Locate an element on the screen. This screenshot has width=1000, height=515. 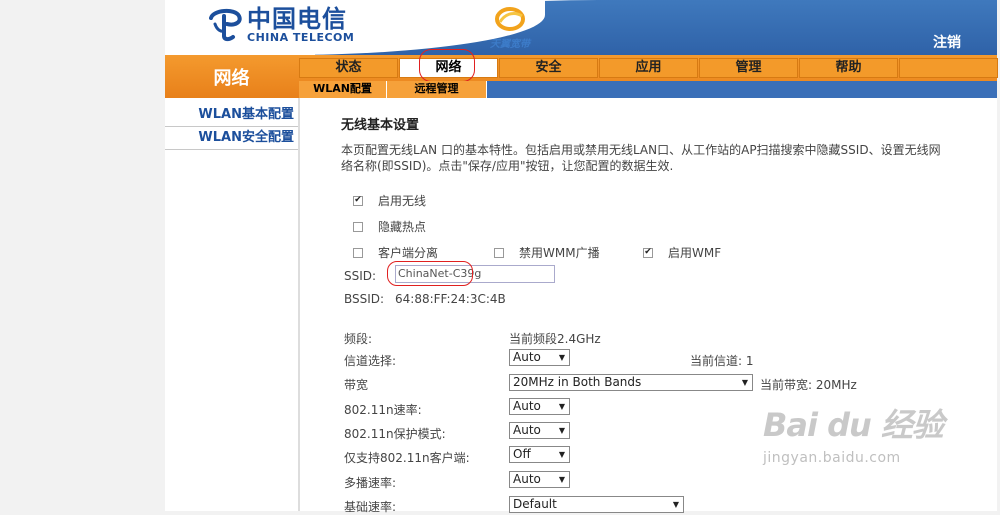
basic-rate-selected: Default is located at coordinates (535, 504).